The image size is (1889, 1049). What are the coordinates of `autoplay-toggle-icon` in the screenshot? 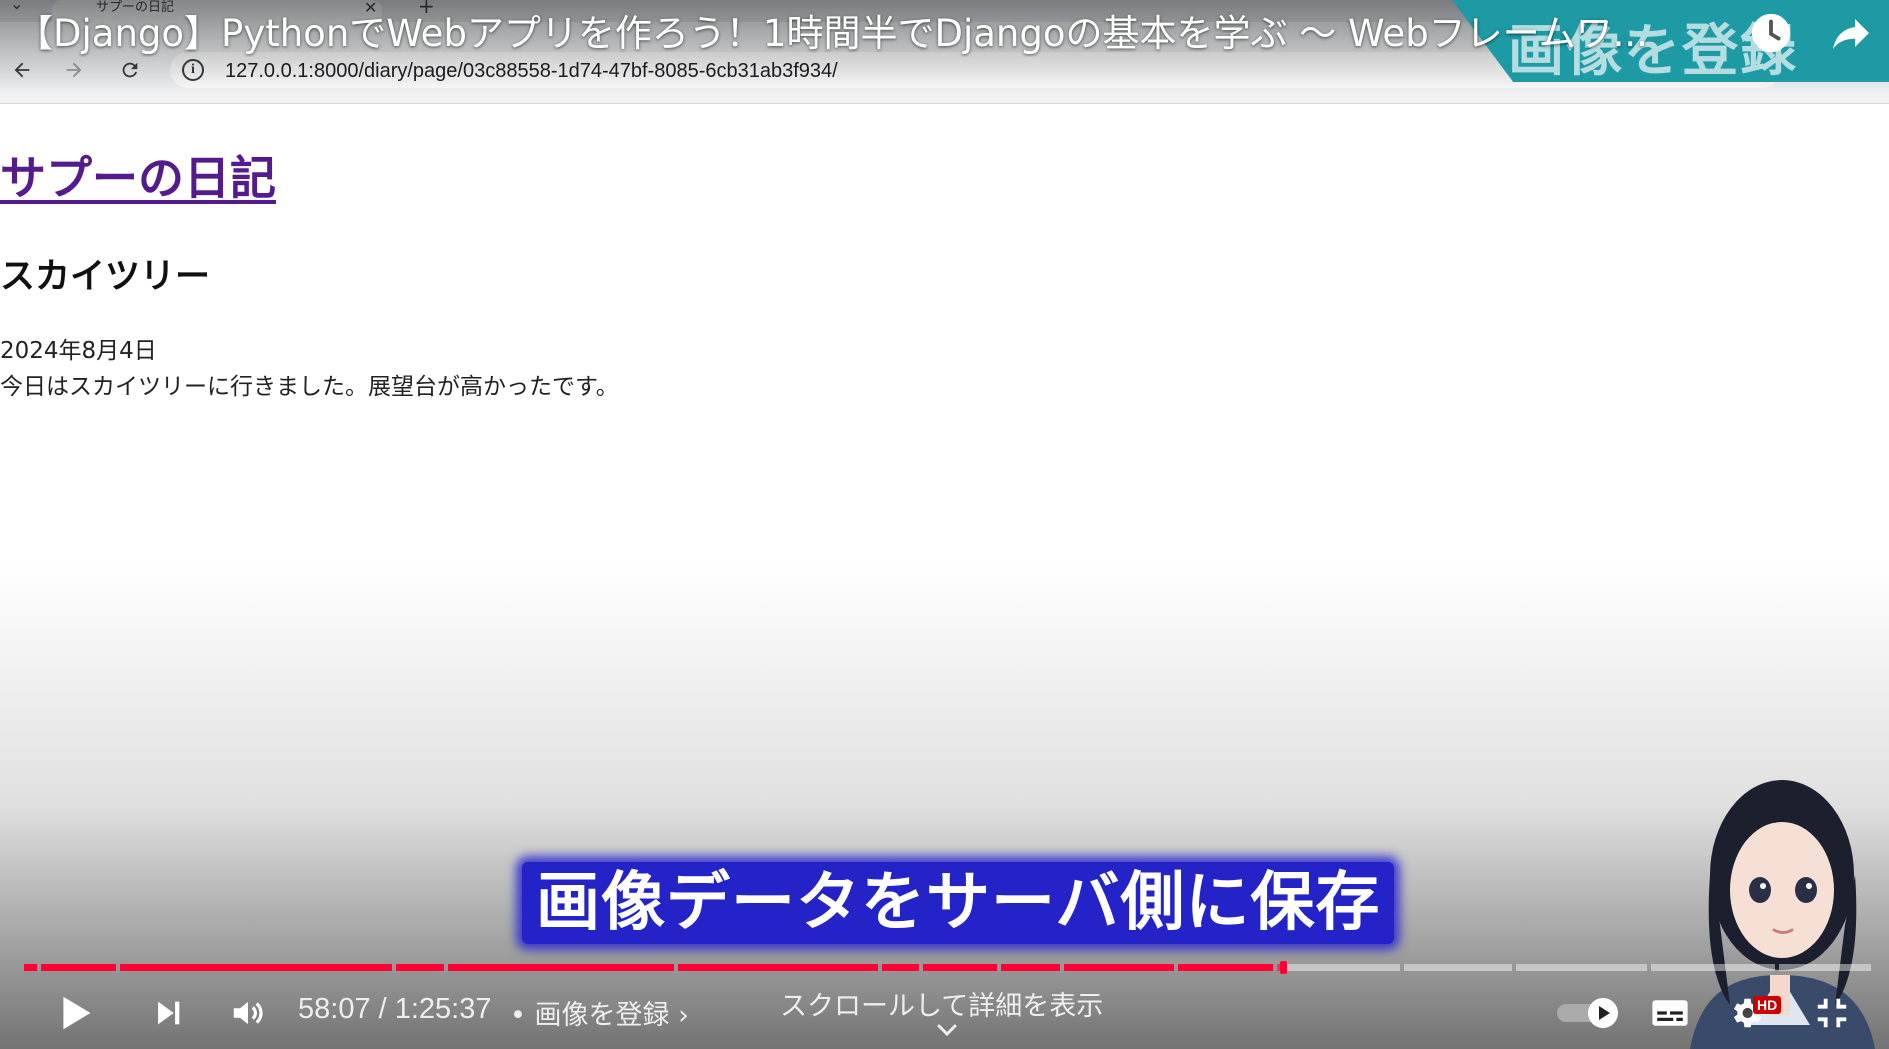 It's located at (1588, 1013).